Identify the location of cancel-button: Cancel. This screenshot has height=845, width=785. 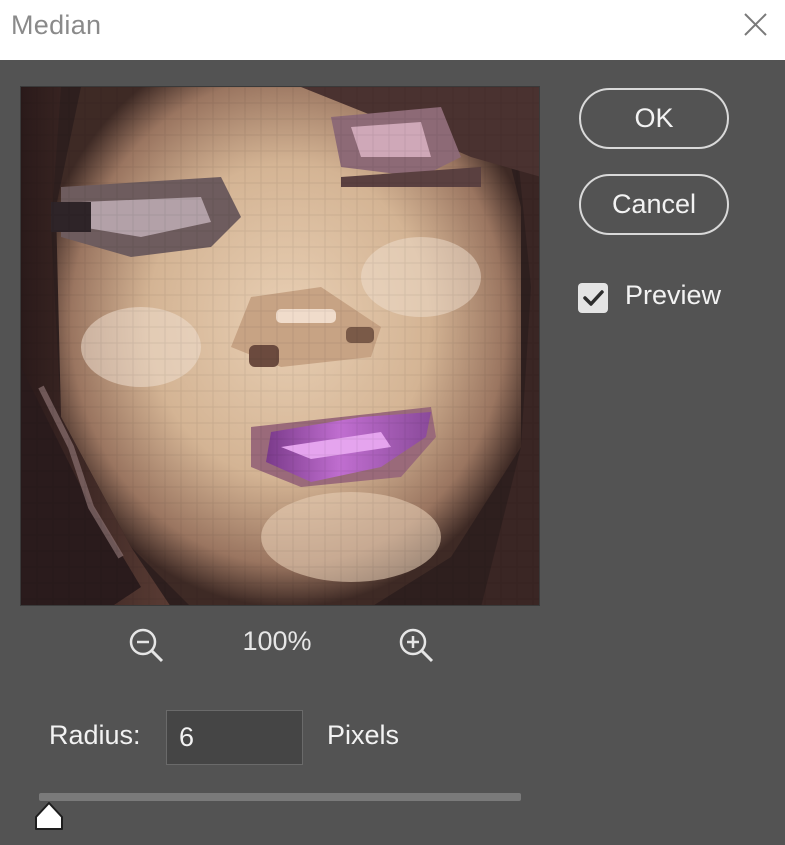
(654, 204).